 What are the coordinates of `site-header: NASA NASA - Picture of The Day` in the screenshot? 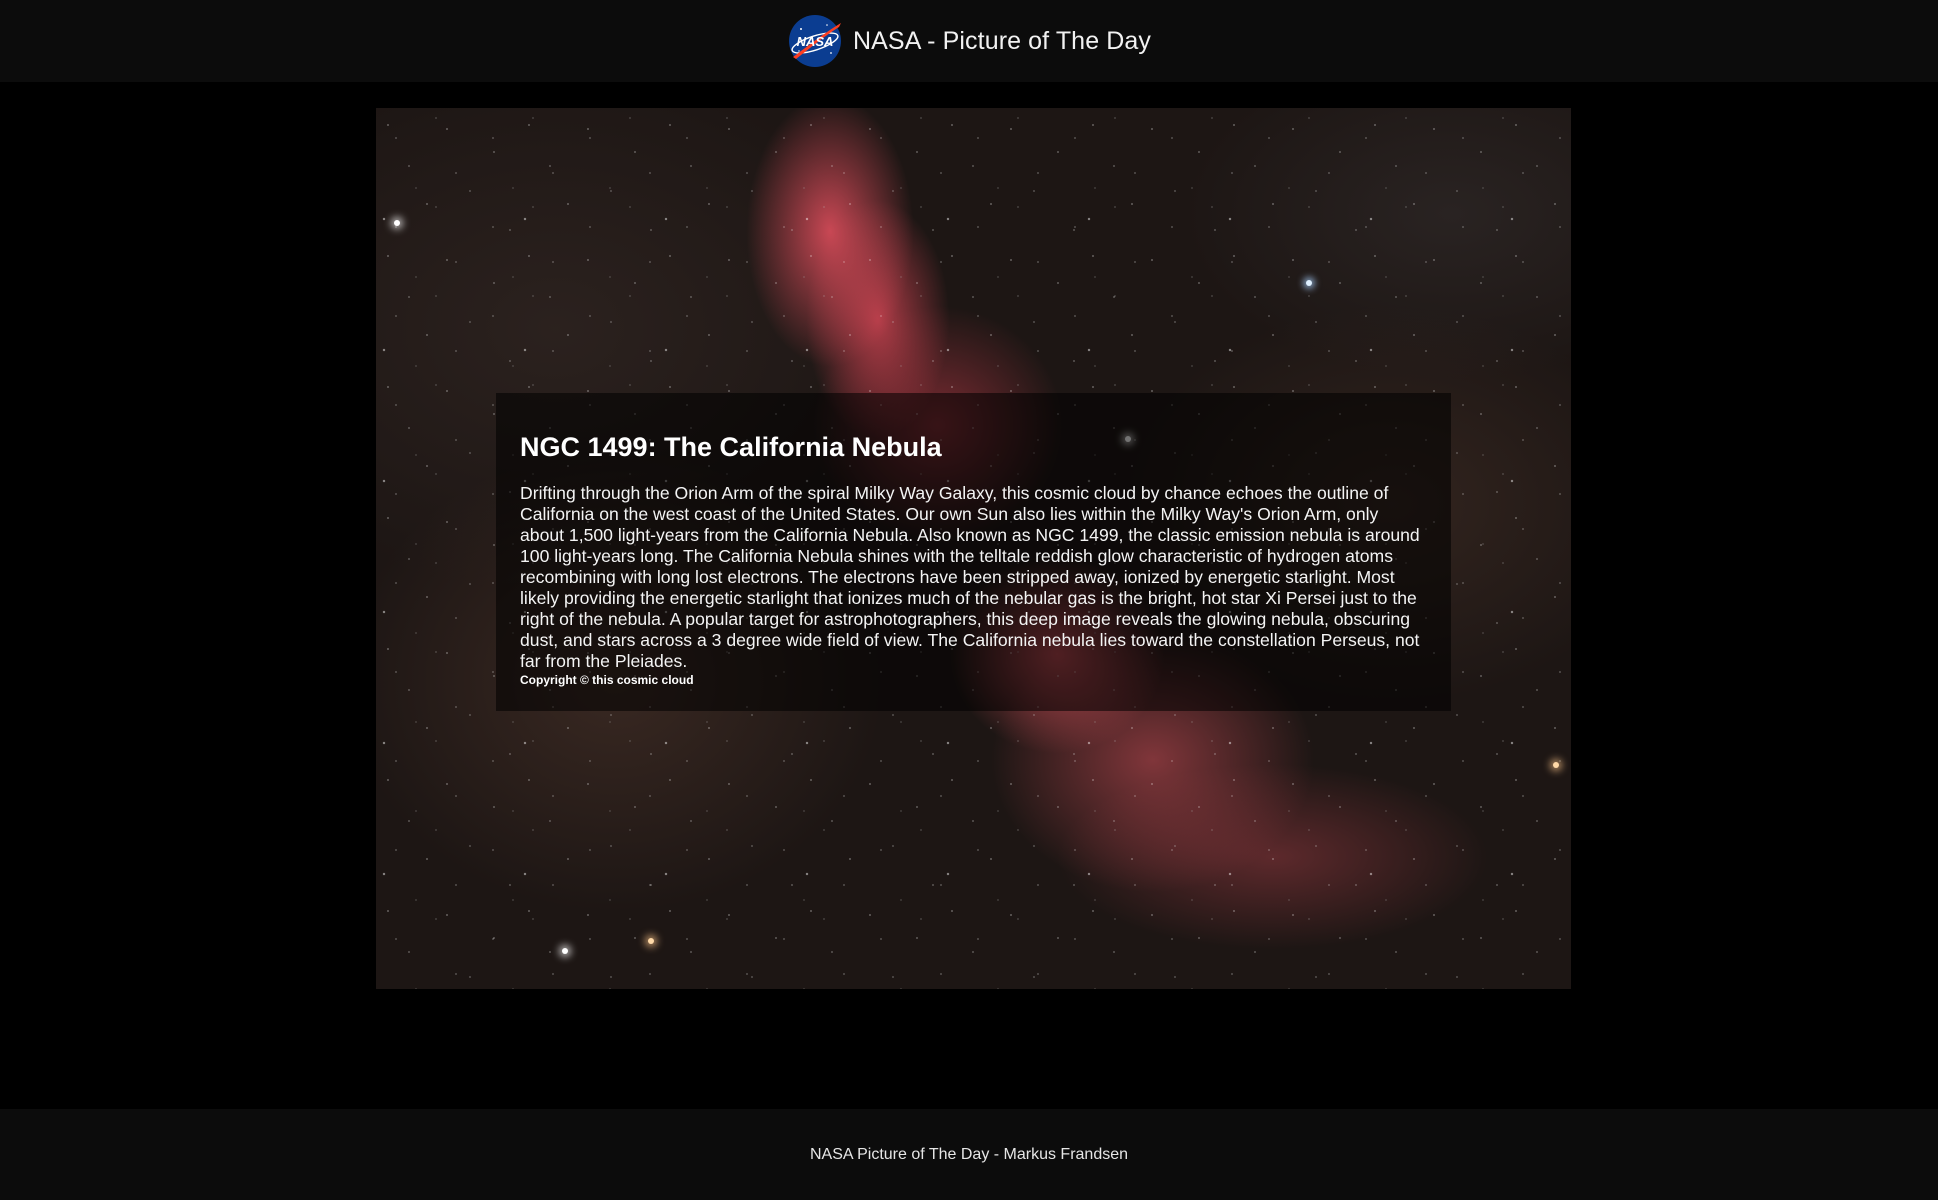 It's located at (969, 41).